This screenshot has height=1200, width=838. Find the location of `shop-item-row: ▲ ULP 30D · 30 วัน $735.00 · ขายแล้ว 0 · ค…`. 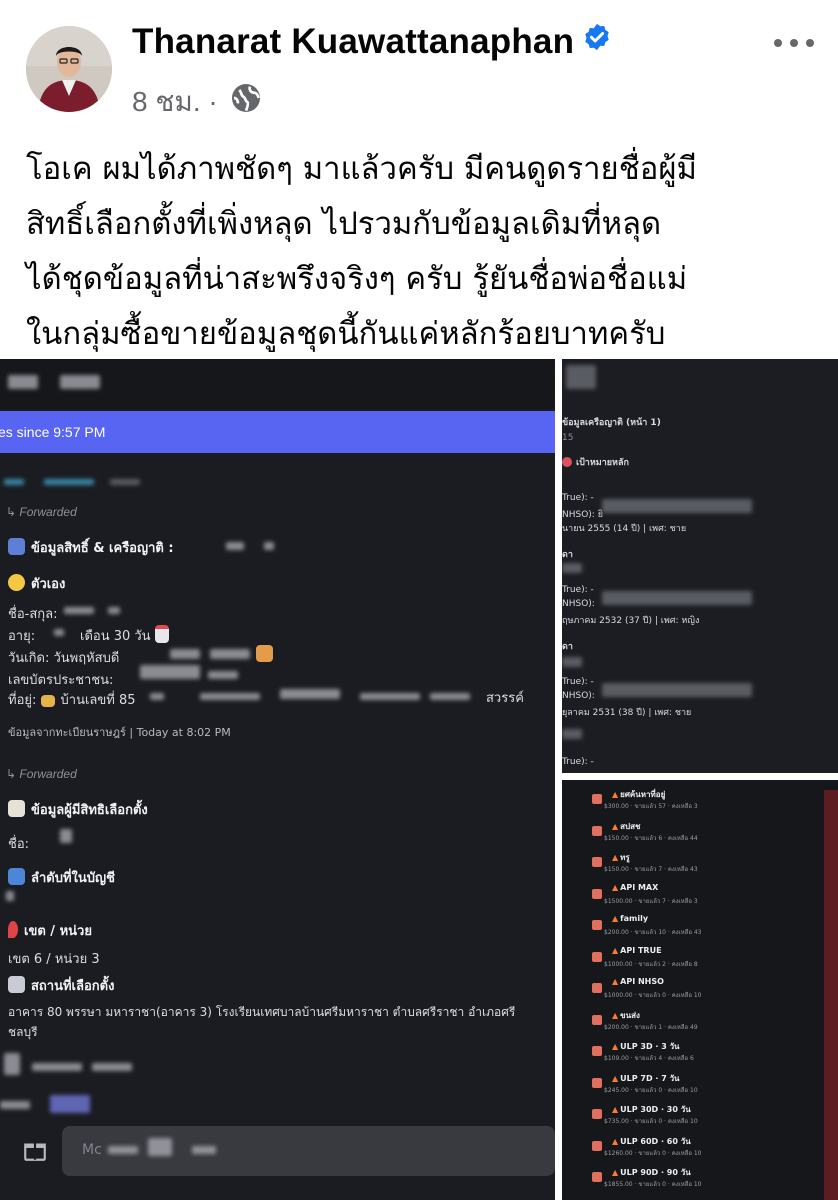

shop-item-row: ▲ ULP 30D · 30 วัน $735.00 · ขายแล้ว 0 · ค… is located at coordinates (712, 1119).